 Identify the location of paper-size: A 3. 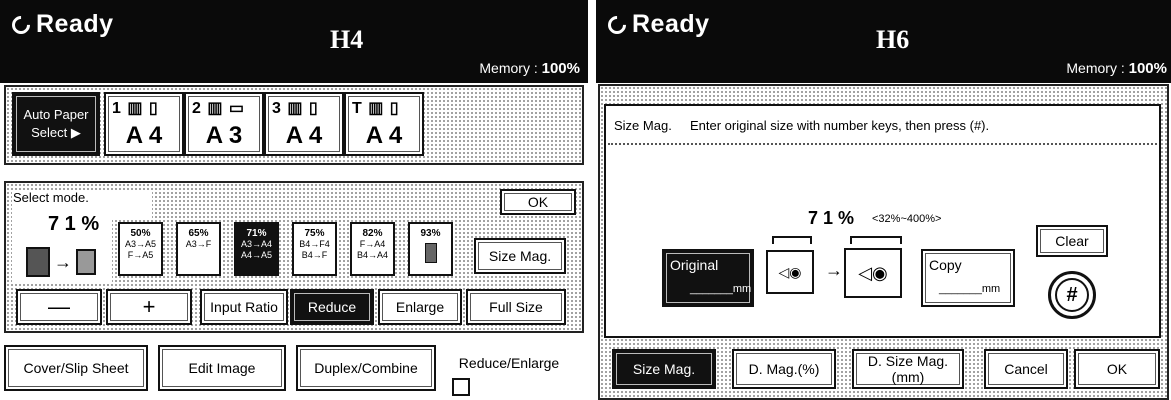
(224, 135).